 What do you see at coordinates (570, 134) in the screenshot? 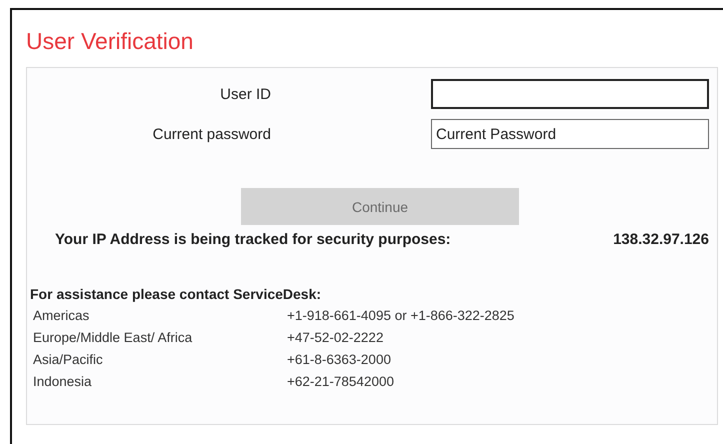
I see `input-field: Current Password` at bounding box center [570, 134].